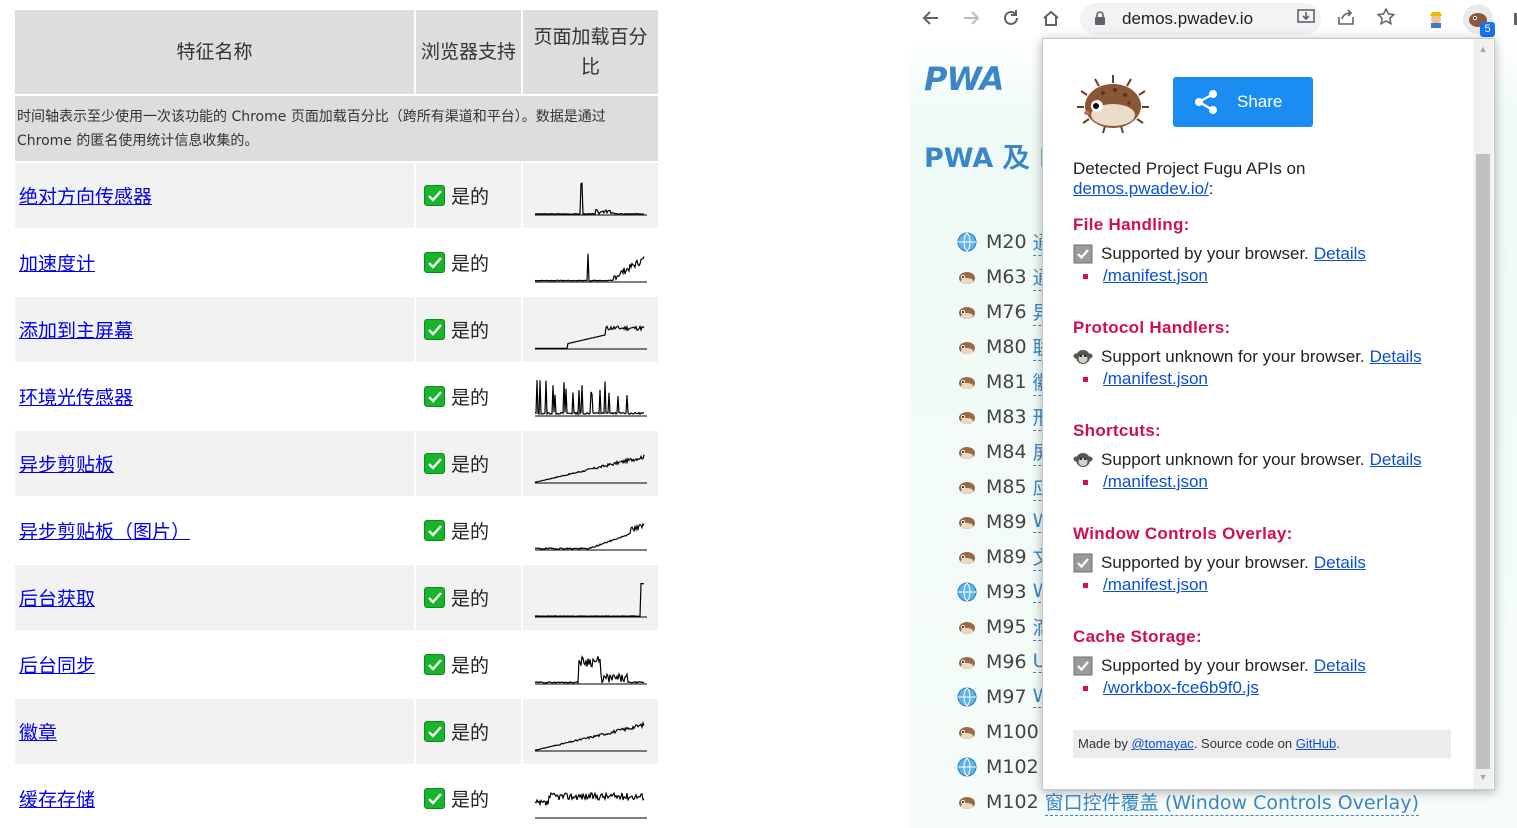 This screenshot has height=828, width=1517. What do you see at coordinates (1260, 101) in the screenshot?
I see `share-button-label: Share` at bounding box center [1260, 101].